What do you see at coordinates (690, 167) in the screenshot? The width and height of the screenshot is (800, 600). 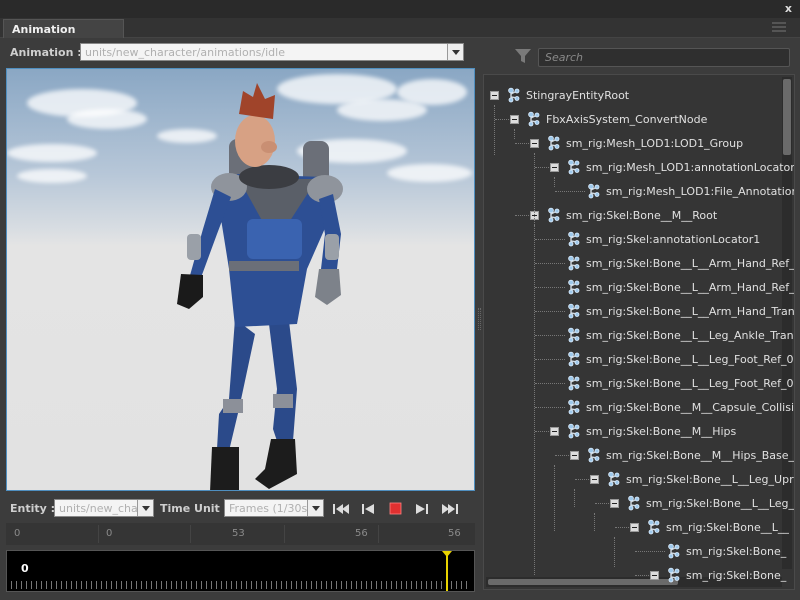 I see `tree-node-label: sm_rig:Mesh_LOD1:annotationLocator` at bounding box center [690, 167].